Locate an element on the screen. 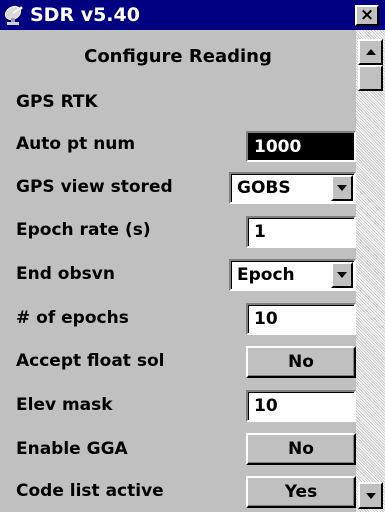 The height and width of the screenshot is (512, 385). scrollbar-thumb is located at coordinates (370, 78).